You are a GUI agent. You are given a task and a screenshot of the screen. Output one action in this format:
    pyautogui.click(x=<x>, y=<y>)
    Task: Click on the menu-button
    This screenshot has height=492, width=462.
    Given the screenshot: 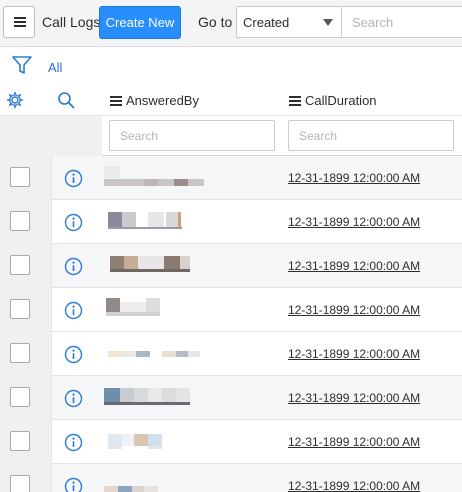 What is the action you would take?
    pyautogui.click(x=19, y=22)
    